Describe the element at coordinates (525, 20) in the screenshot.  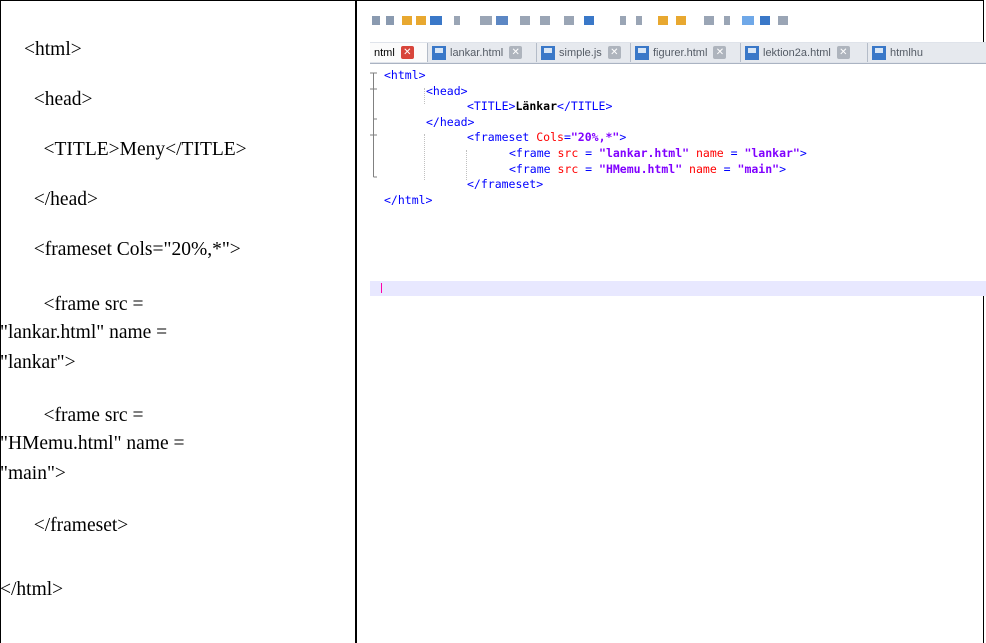
I see `undo-icon` at that location.